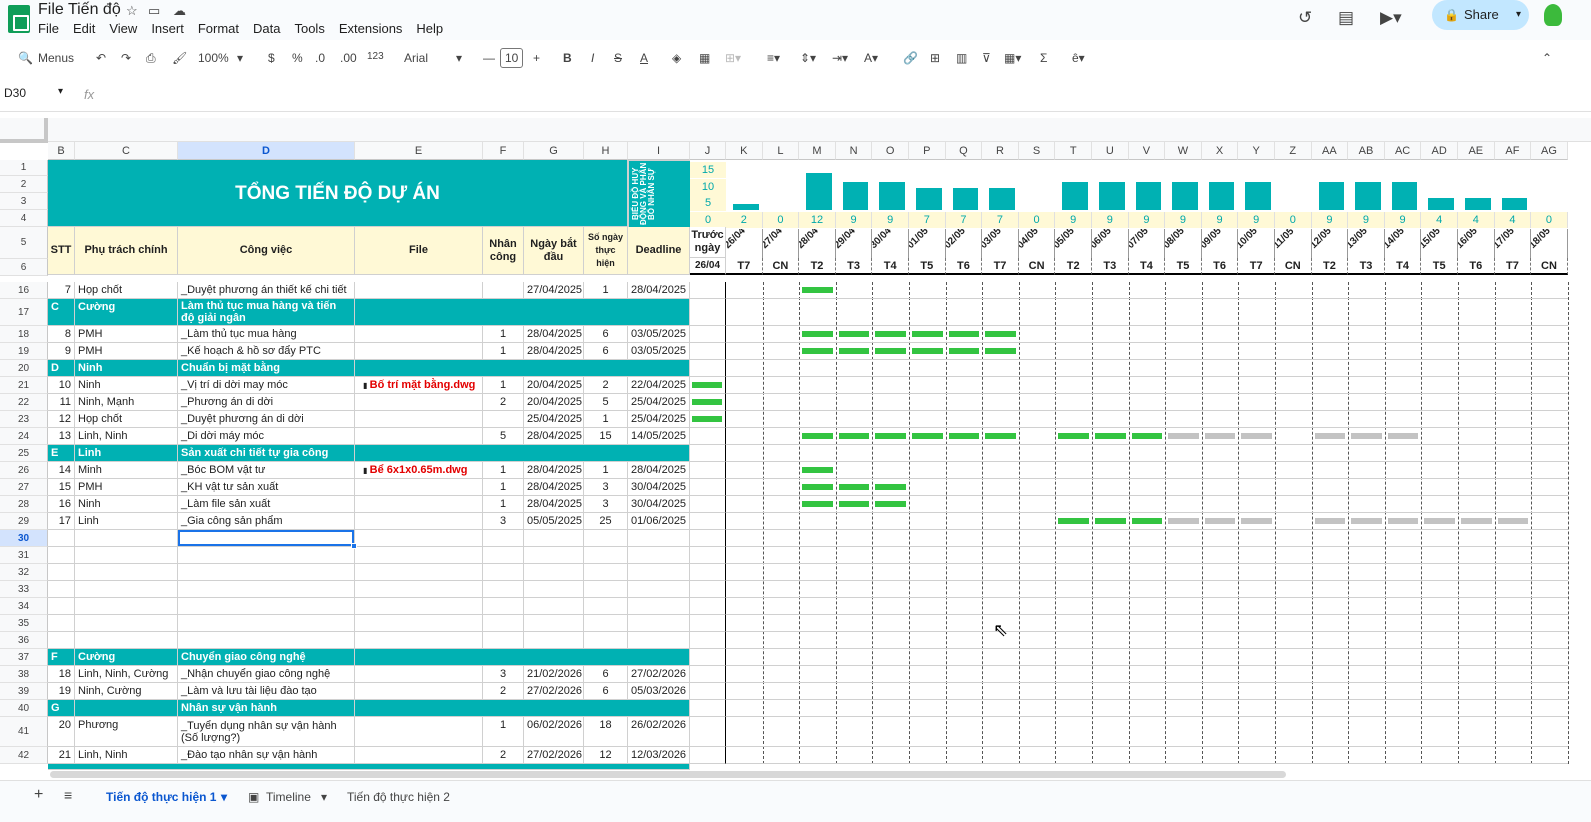 Image resolution: width=1591 pixels, height=822 pixels. Describe the element at coordinates (1043, 58) in the screenshot. I see `functions-icon: Σ` at that location.